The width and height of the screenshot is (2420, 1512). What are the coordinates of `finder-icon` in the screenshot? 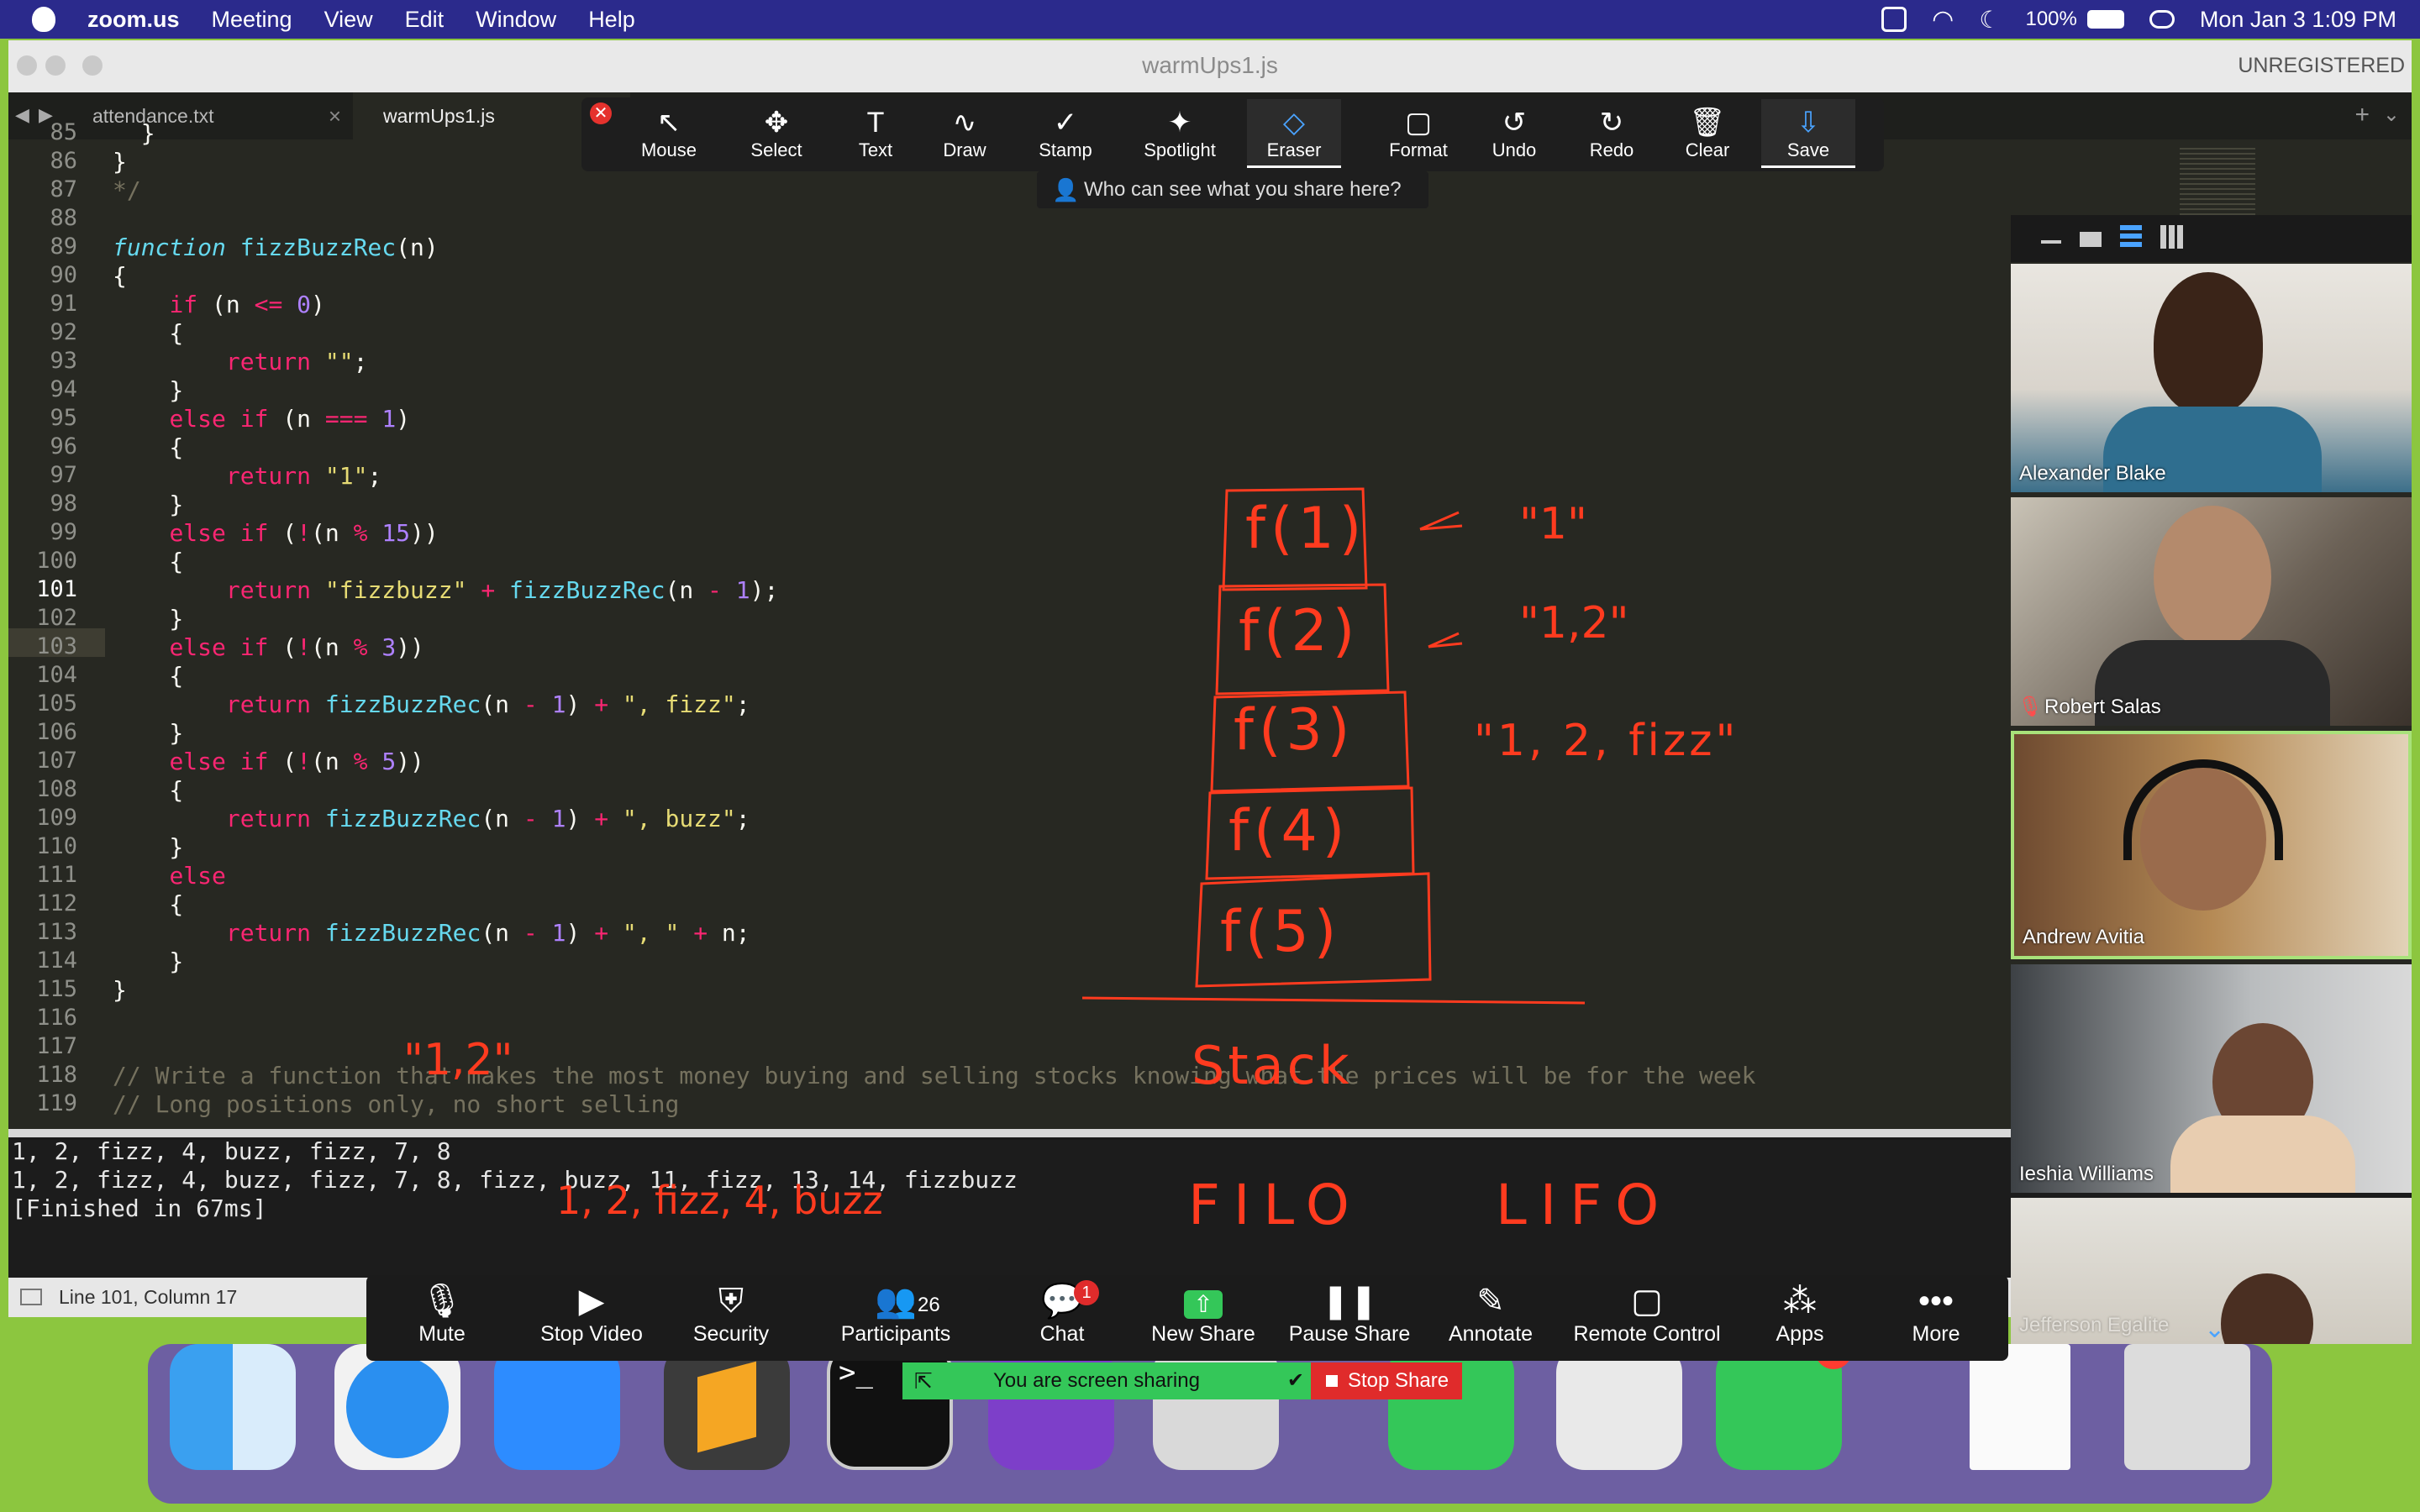 It's located at (233, 1407).